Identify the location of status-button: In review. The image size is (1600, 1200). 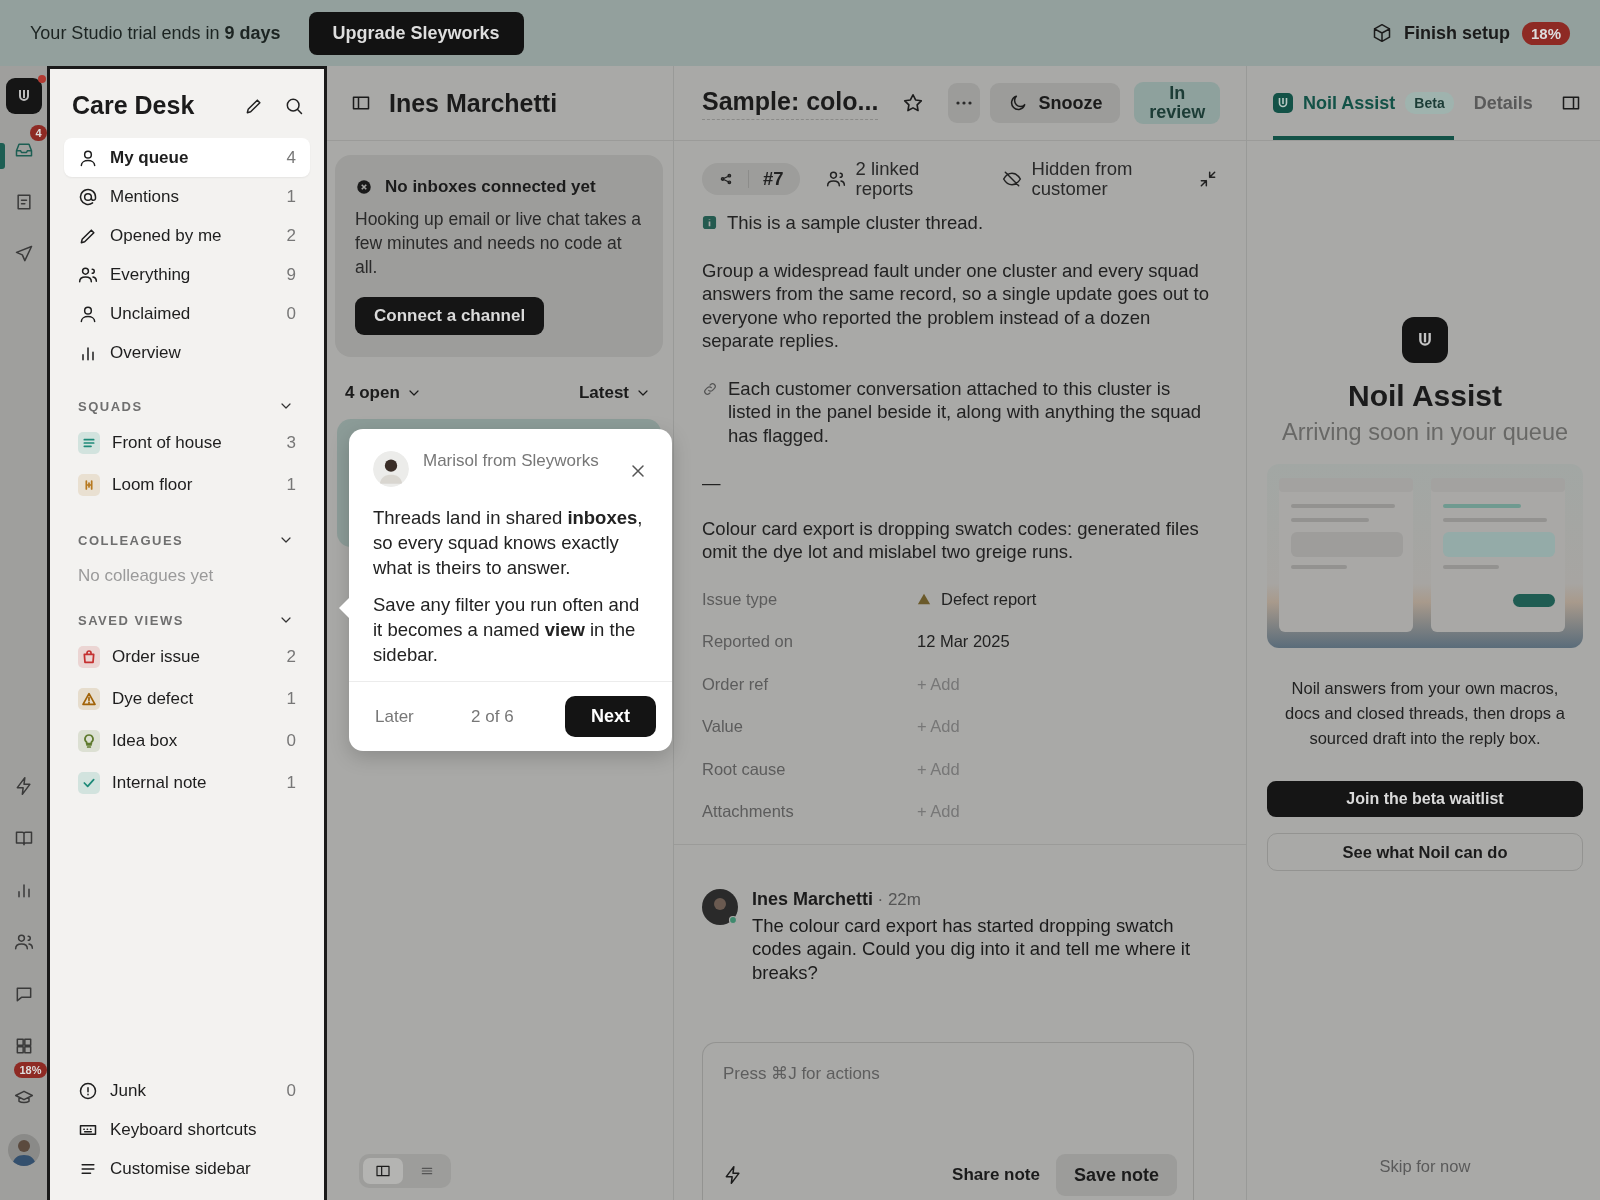
(1177, 103).